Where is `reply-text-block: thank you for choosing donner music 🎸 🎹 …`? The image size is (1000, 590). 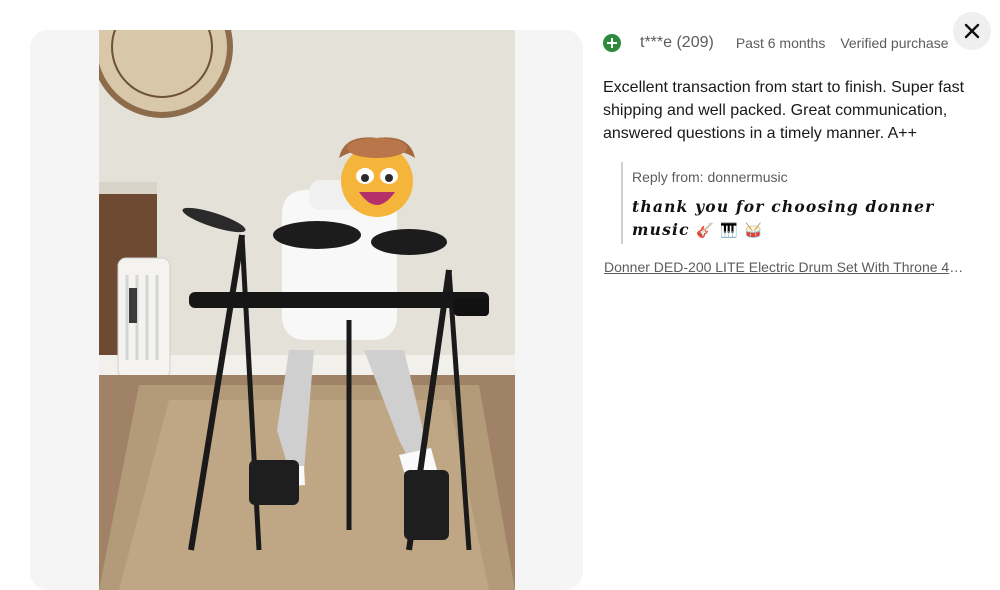 reply-text-block: thank you for choosing donner music 🎸 🎹 … is located at coordinates (792, 219).